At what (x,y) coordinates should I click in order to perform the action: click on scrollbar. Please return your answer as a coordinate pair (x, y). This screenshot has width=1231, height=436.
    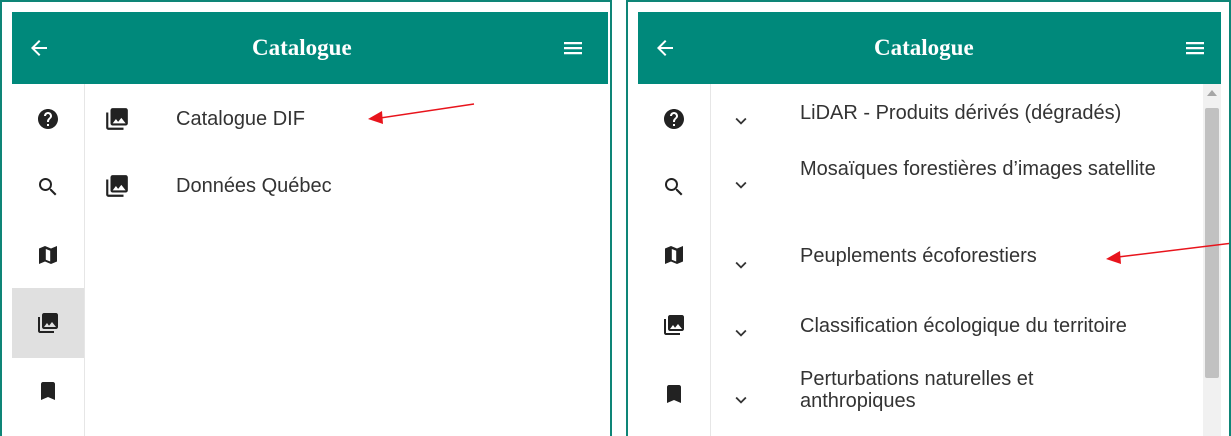
    Looking at the image, I should click on (1212, 260).